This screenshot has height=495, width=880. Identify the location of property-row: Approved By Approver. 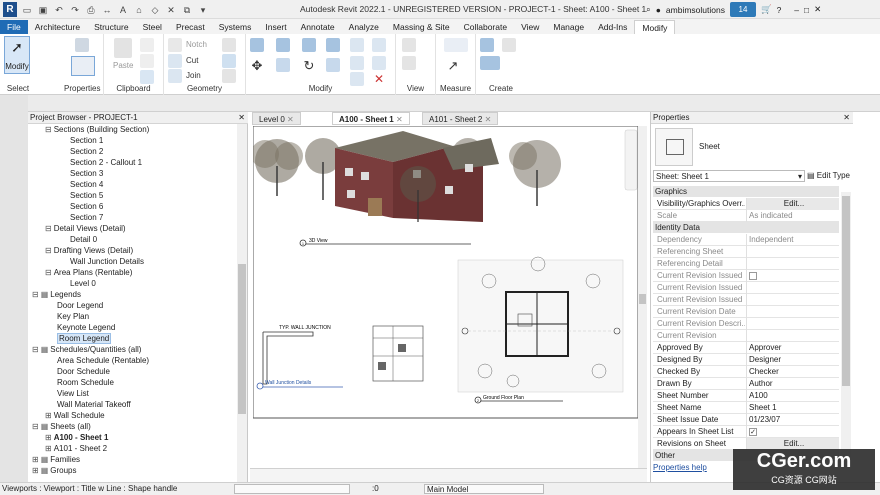
(746, 348).